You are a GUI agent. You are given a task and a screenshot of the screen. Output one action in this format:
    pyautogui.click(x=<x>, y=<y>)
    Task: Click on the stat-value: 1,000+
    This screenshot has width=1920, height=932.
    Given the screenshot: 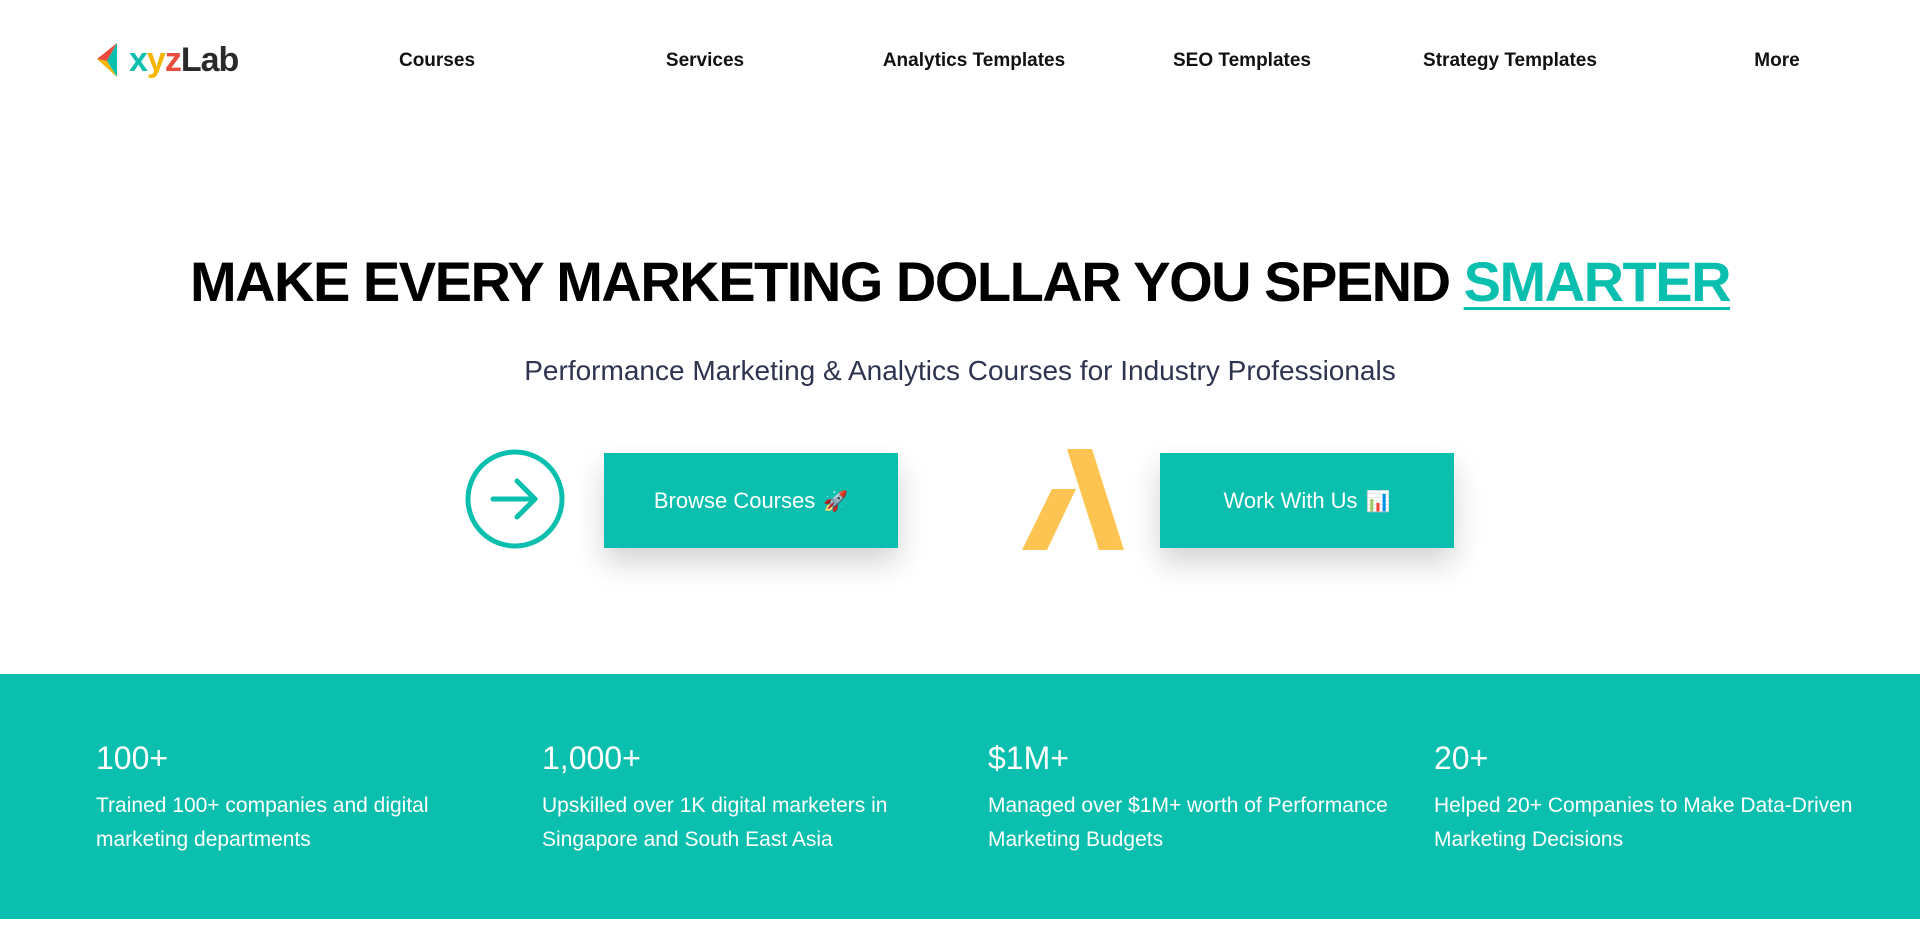 What is the action you would take?
    pyautogui.click(x=591, y=758)
    